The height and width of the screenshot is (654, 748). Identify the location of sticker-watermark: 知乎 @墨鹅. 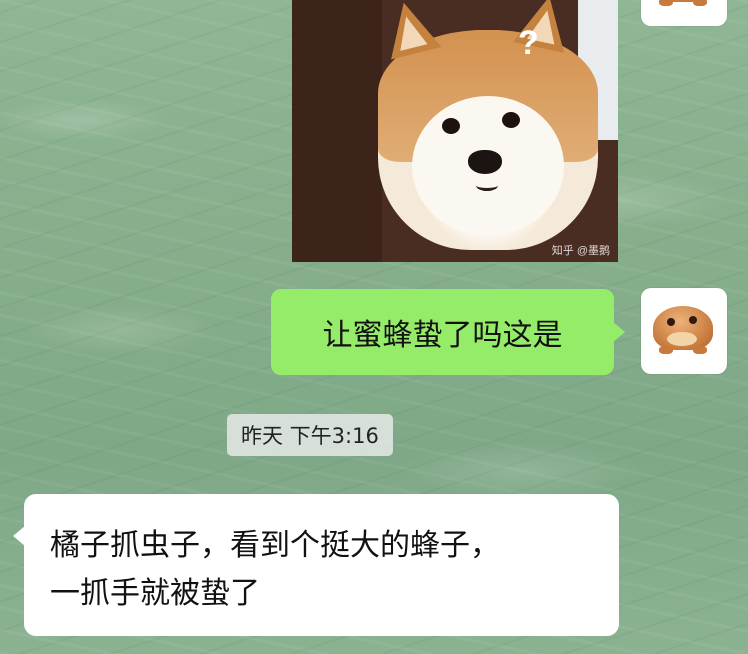
(580, 251).